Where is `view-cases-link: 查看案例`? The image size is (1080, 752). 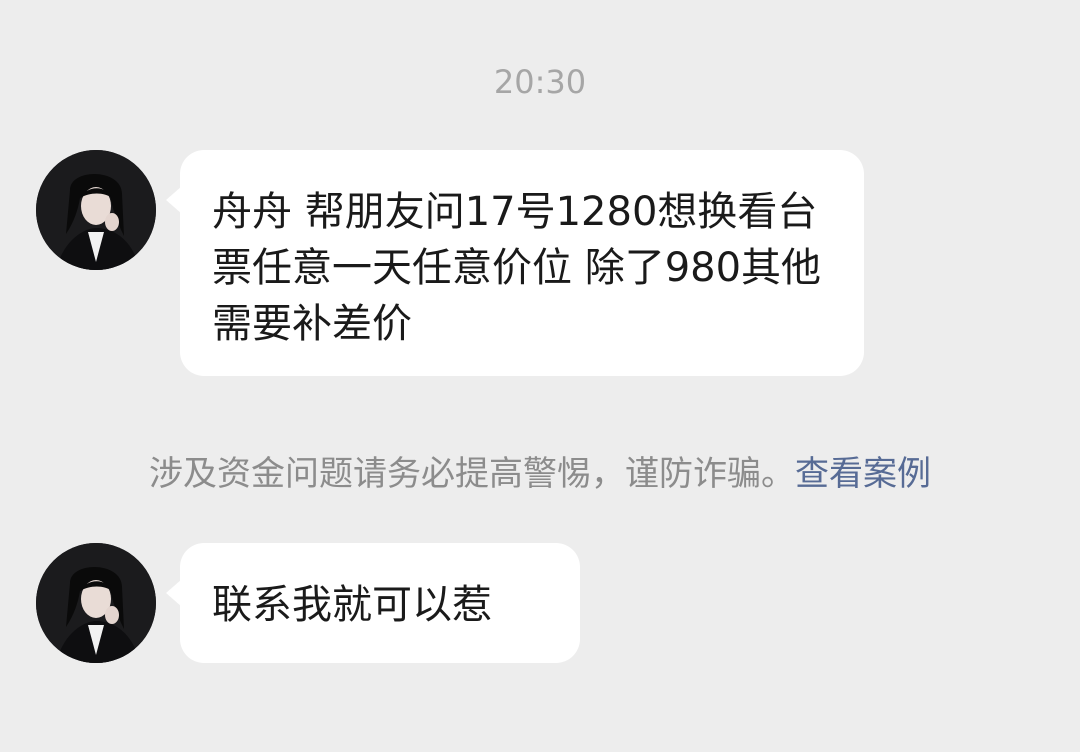
view-cases-link: 查看案例 is located at coordinates (863, 474).